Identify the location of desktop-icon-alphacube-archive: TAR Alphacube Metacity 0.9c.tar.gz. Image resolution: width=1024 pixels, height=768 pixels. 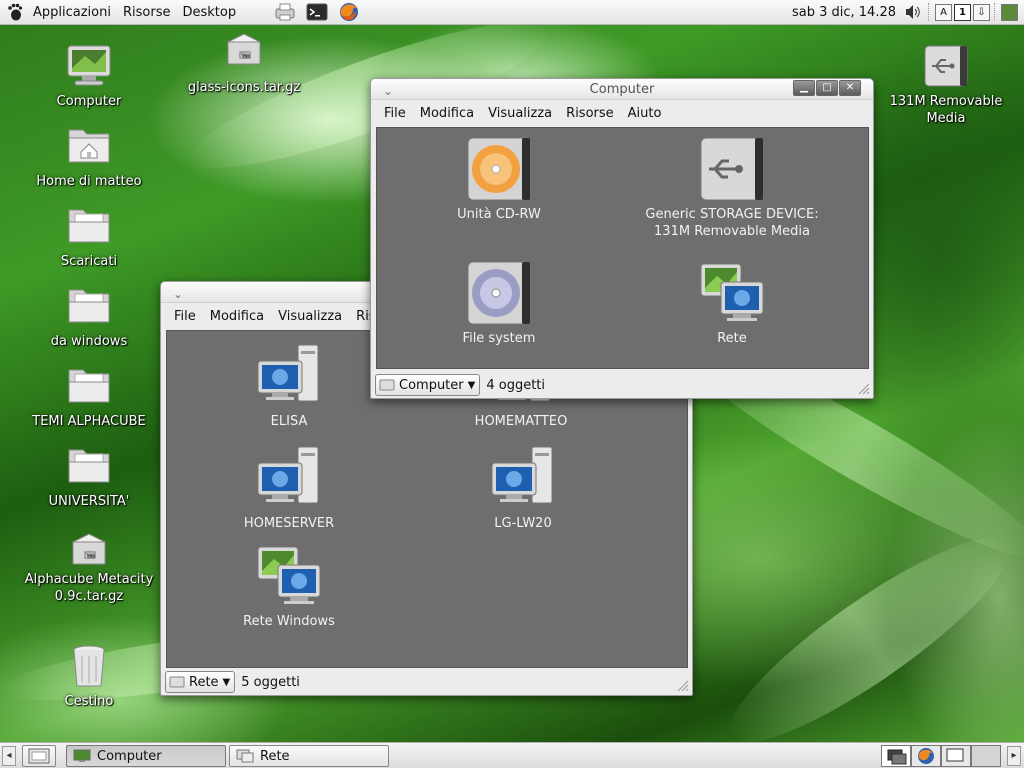
(89, 566).